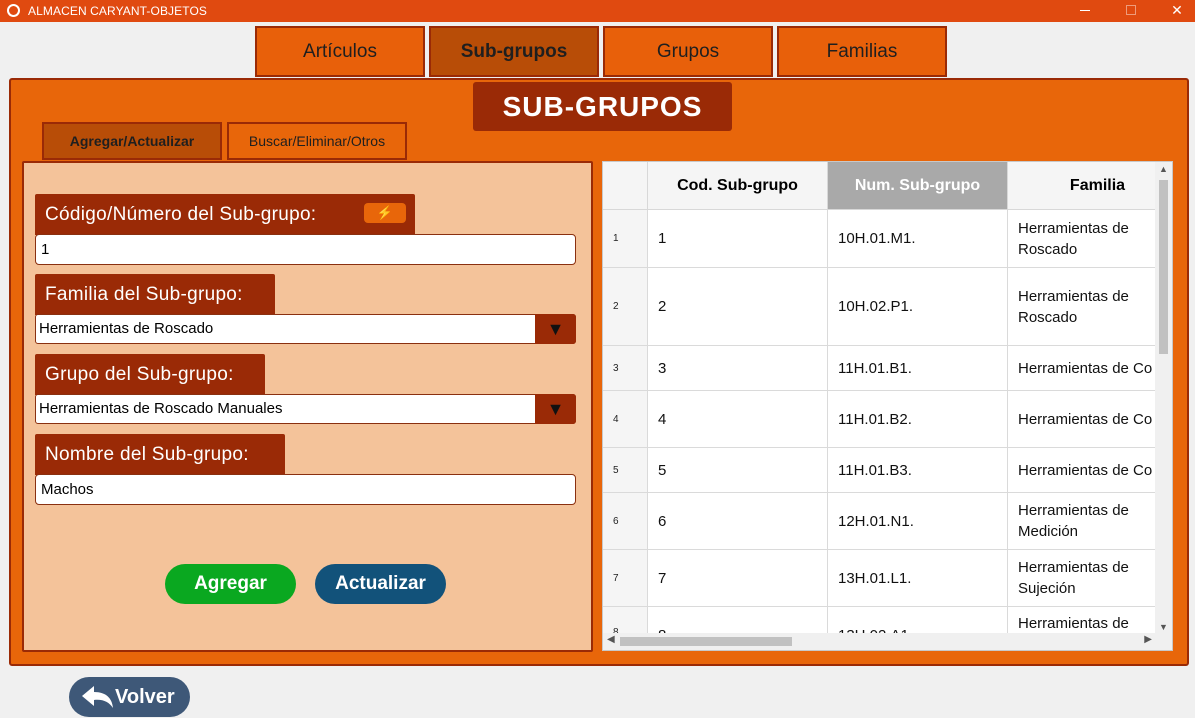  I want to click on vertical-scrollbar: ▲ ▼, so click(1163, 398).